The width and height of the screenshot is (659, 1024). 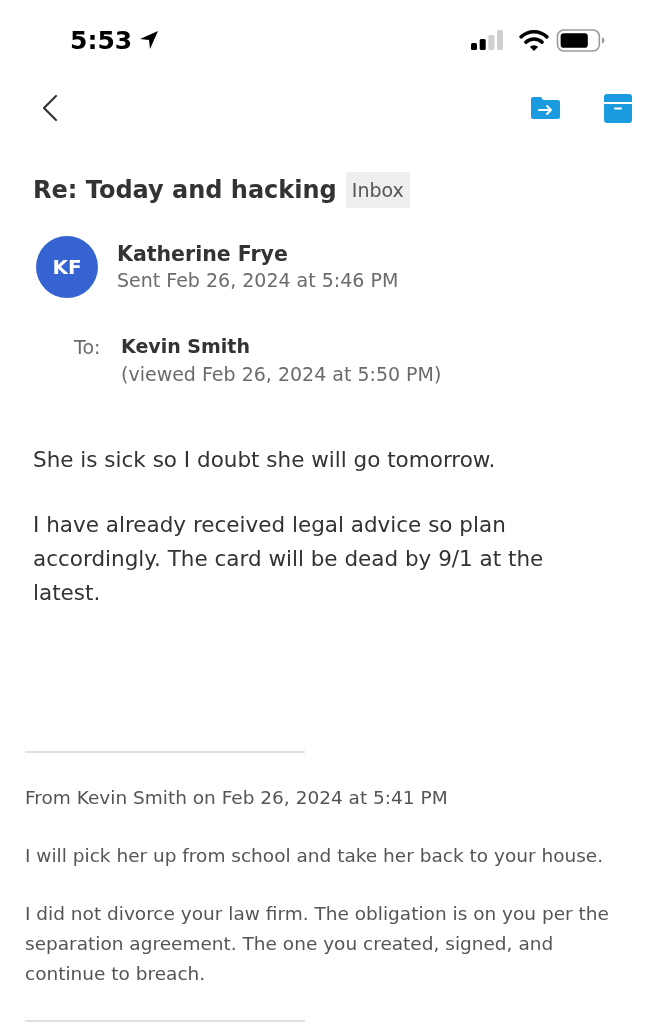 I want to click on sent-date: Sent Feb 26, 2024 at 5:46 PM, so click(x=258, y=280).